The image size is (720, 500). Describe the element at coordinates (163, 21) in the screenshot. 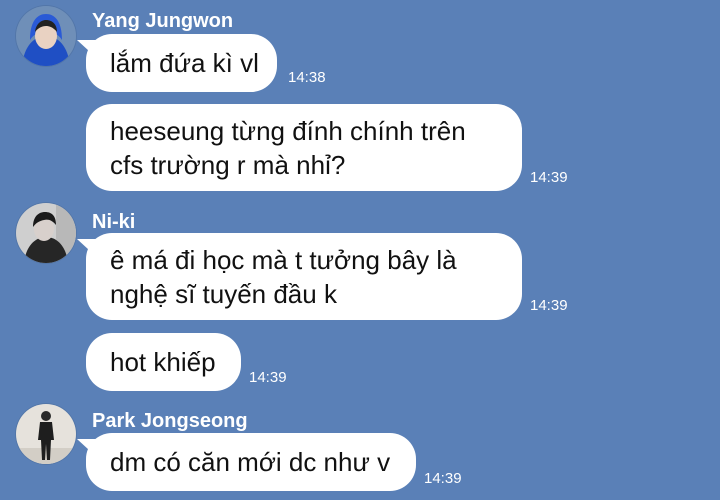

I see `sender-name: Yang Jungwon` at that location.